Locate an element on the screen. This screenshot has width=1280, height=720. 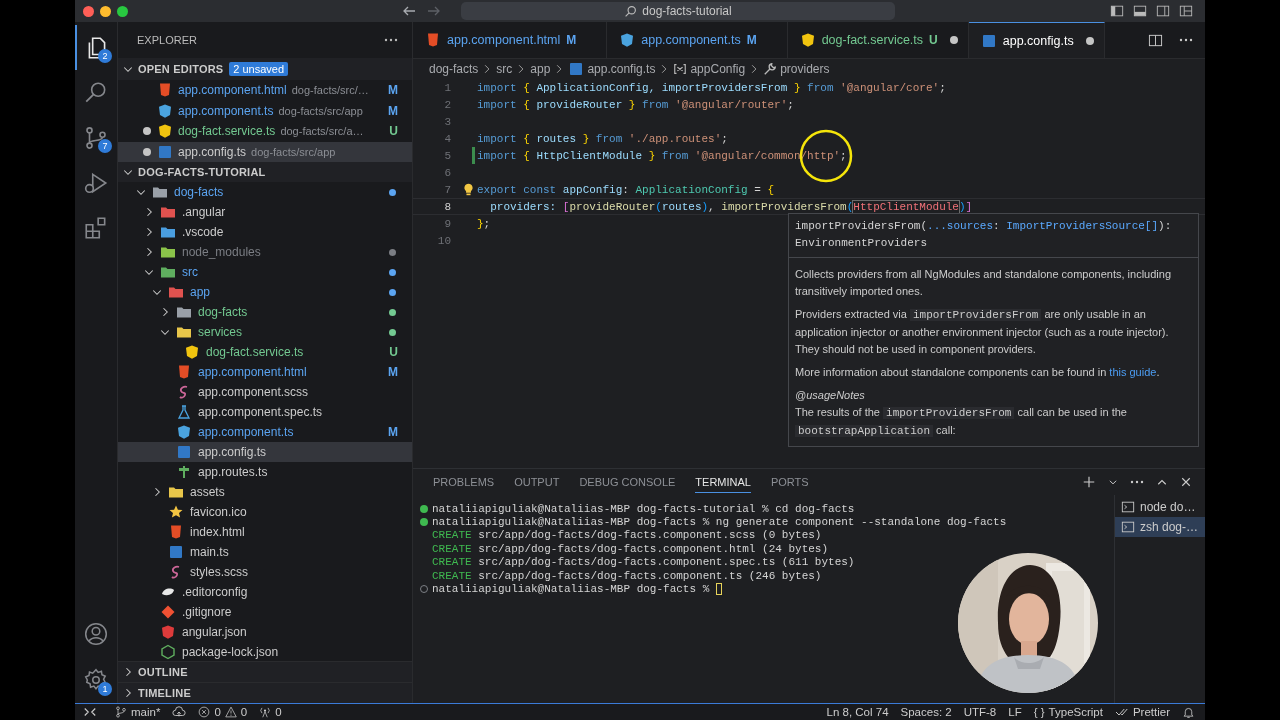
tree-item: app.component.ts M is located at coordinates (265, 432).